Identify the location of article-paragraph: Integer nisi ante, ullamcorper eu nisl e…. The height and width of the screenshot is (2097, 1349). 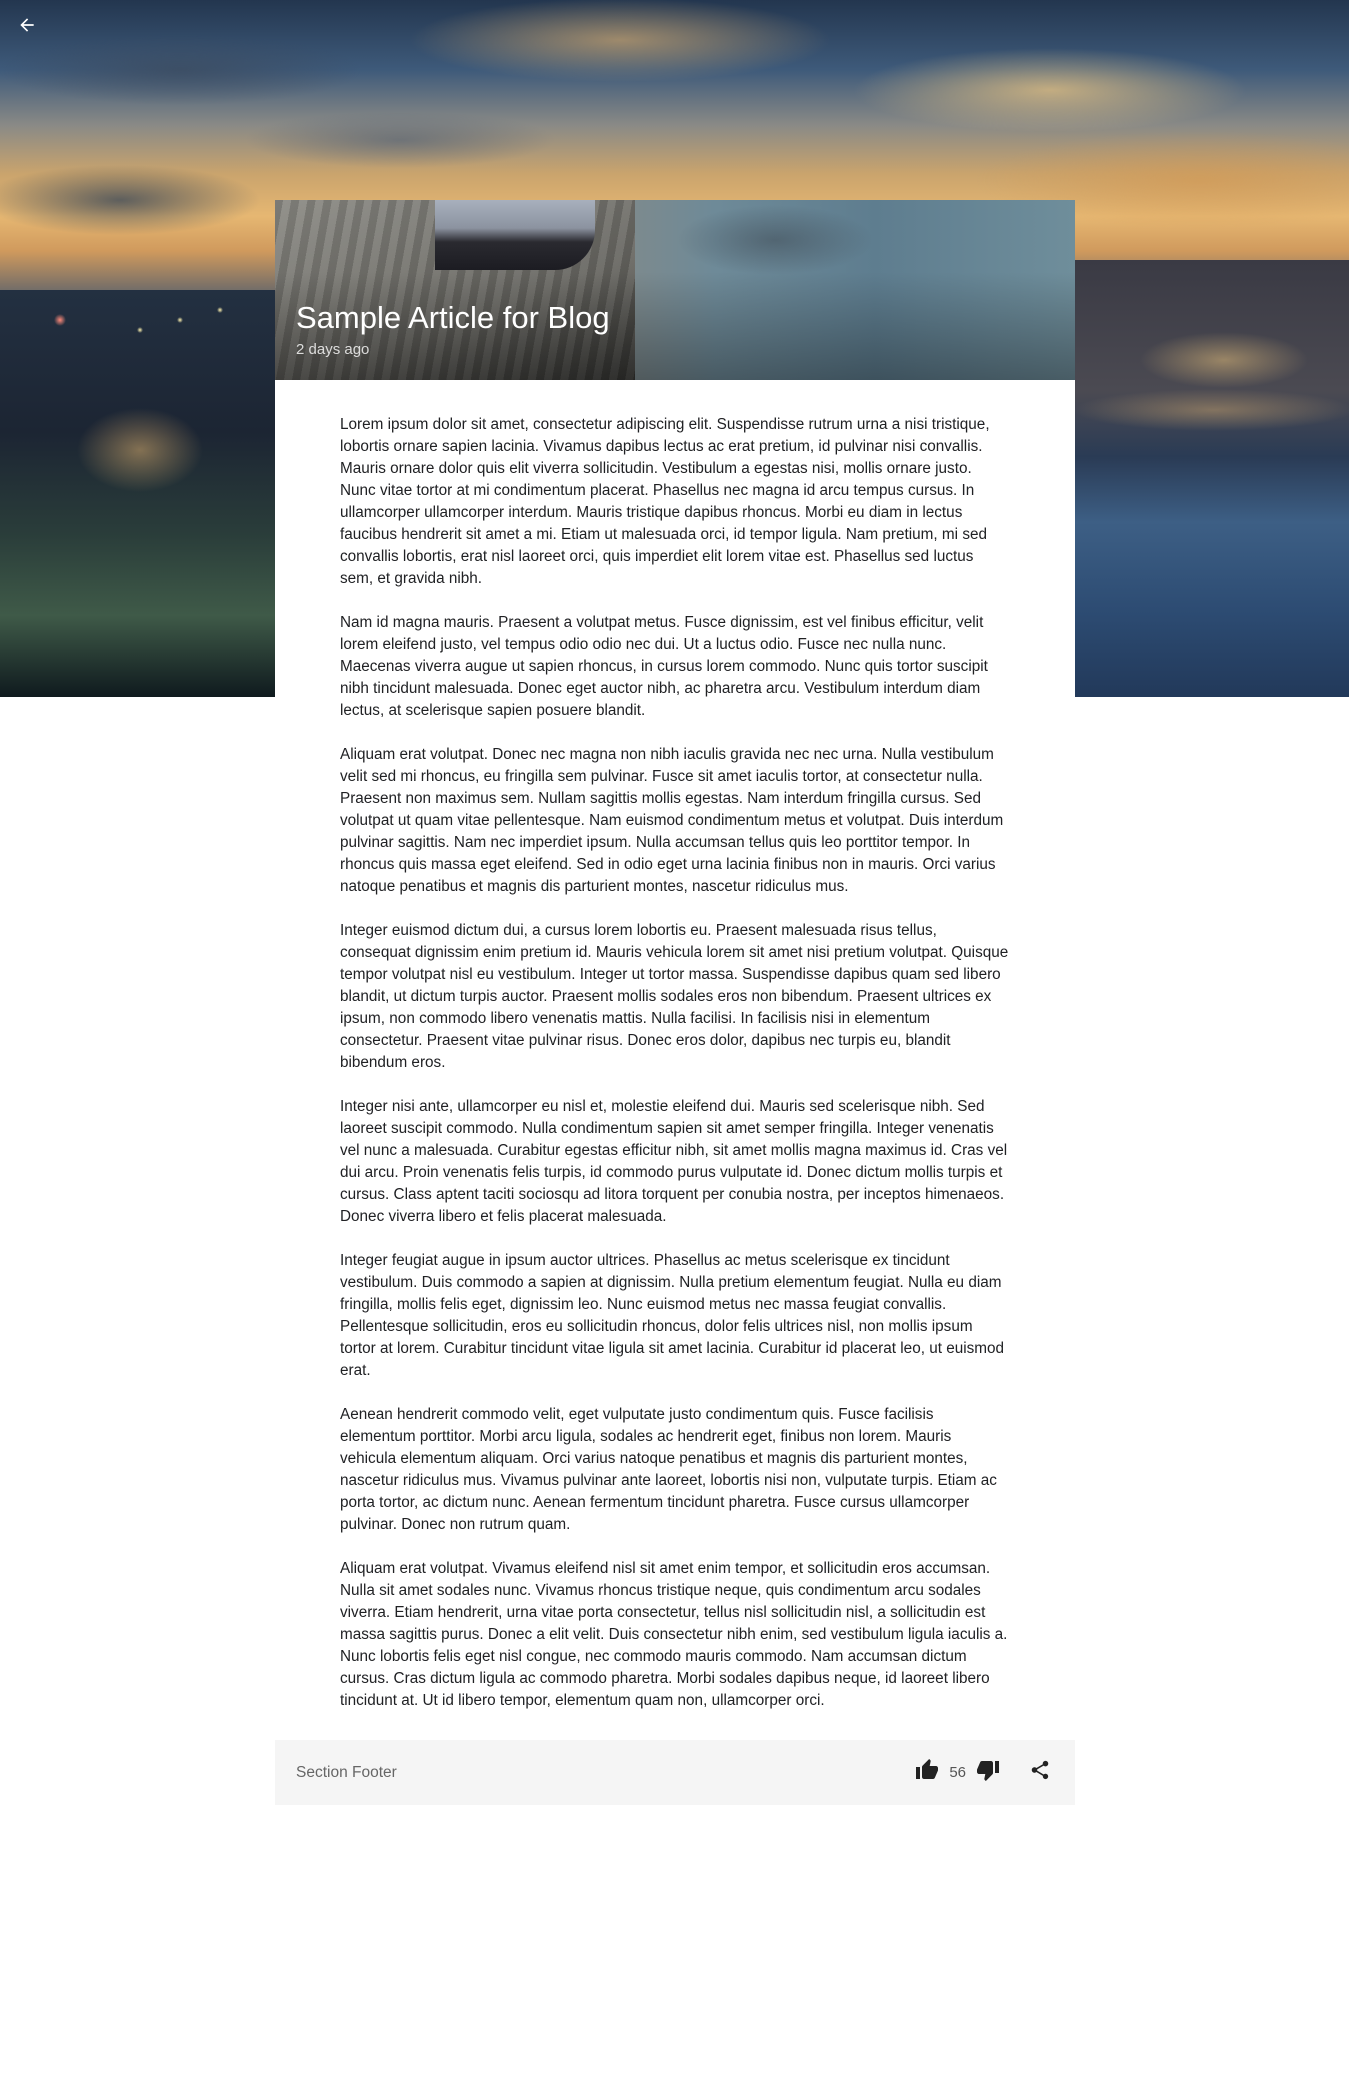
(674, 1161).